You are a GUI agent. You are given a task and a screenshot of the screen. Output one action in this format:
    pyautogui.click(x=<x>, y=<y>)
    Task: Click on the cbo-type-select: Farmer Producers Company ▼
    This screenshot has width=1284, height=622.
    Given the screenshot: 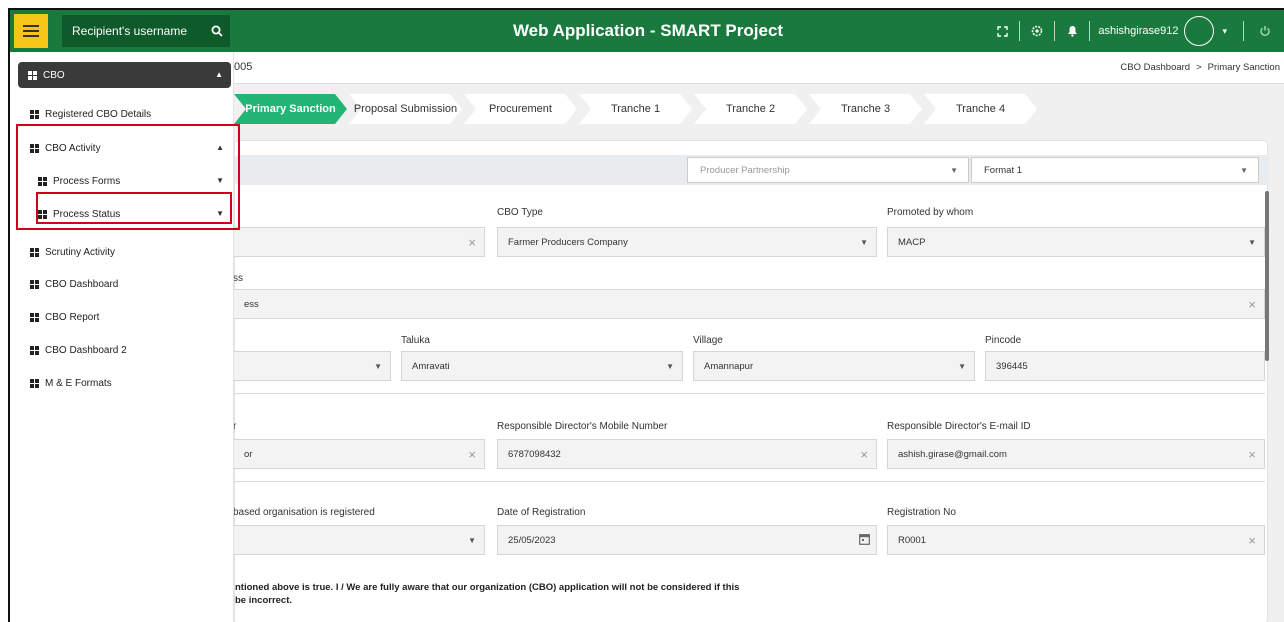 What is the action you would take?
    pyautogui.click(x=687, y=242)
    